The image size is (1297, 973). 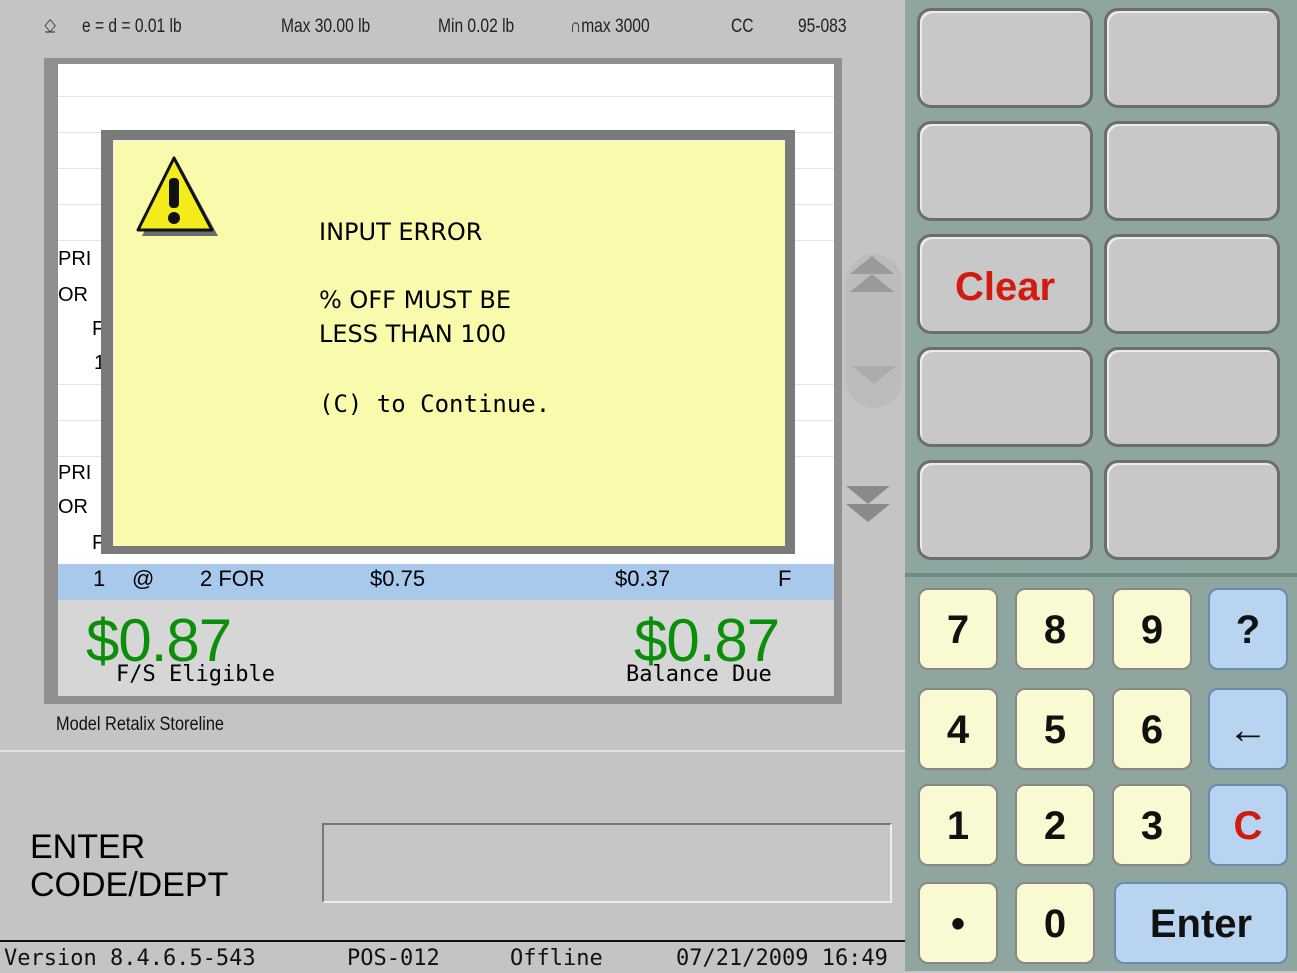 I want to click on scale-cc: CC, so click(x=742, y=26).